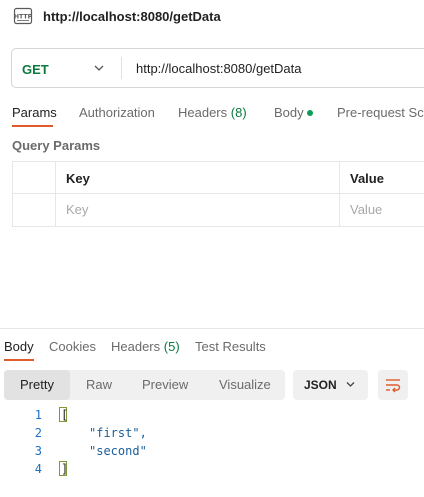 Image resolution: width=424 pixels, height=497 pixels. I want to click on url-input: http://localhost:8080/getData, so click(219, 68).